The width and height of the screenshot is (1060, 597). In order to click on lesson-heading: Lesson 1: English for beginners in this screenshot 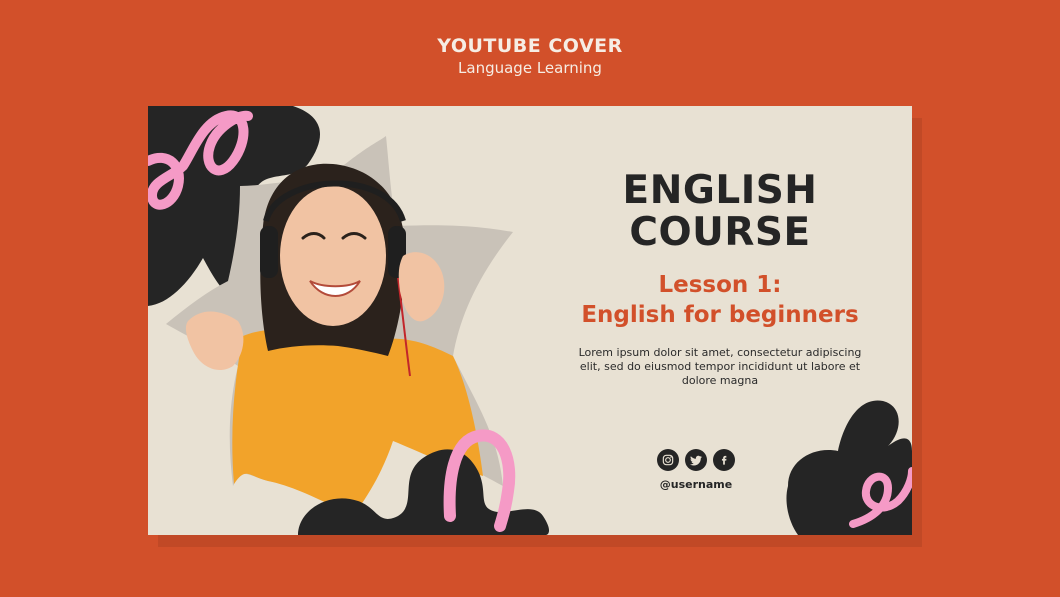, I will do `click(720, 300)`.